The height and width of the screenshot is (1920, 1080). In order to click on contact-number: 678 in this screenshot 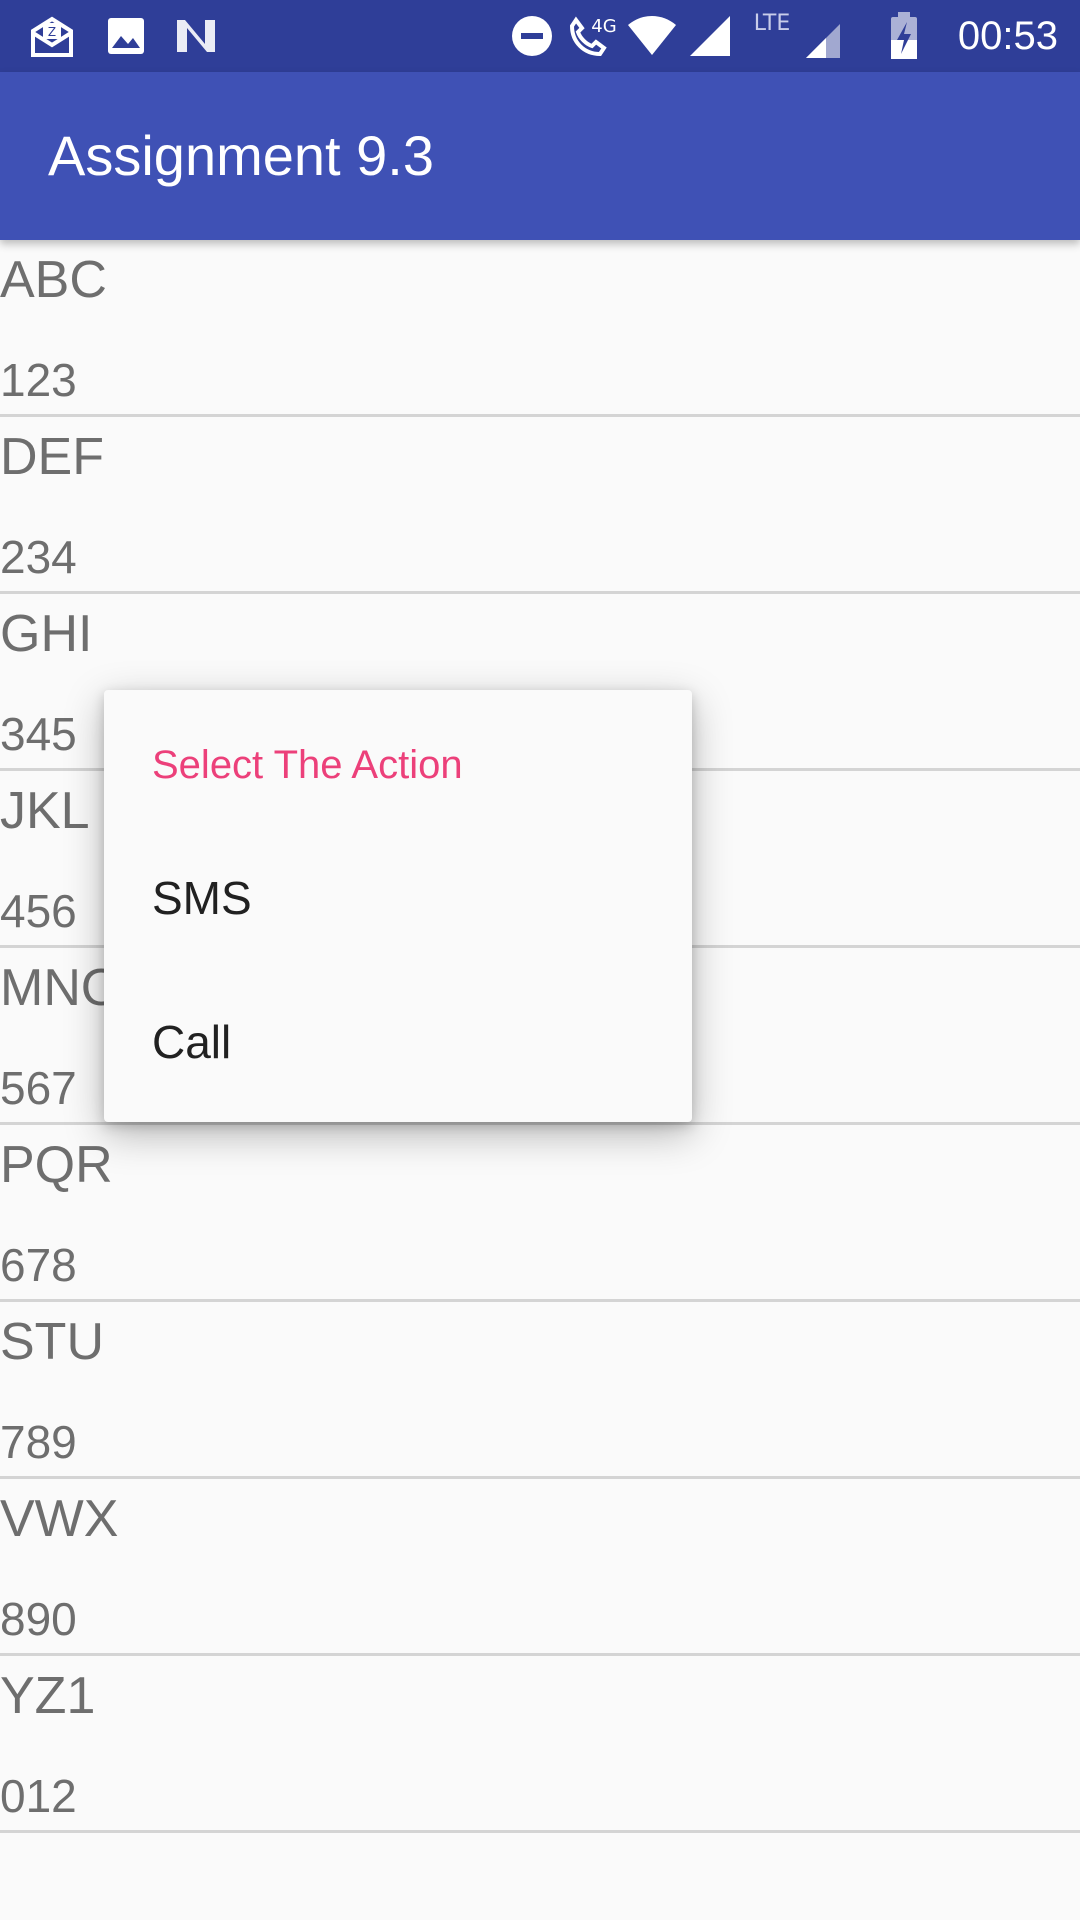, I will do `click(38, 1265)`.